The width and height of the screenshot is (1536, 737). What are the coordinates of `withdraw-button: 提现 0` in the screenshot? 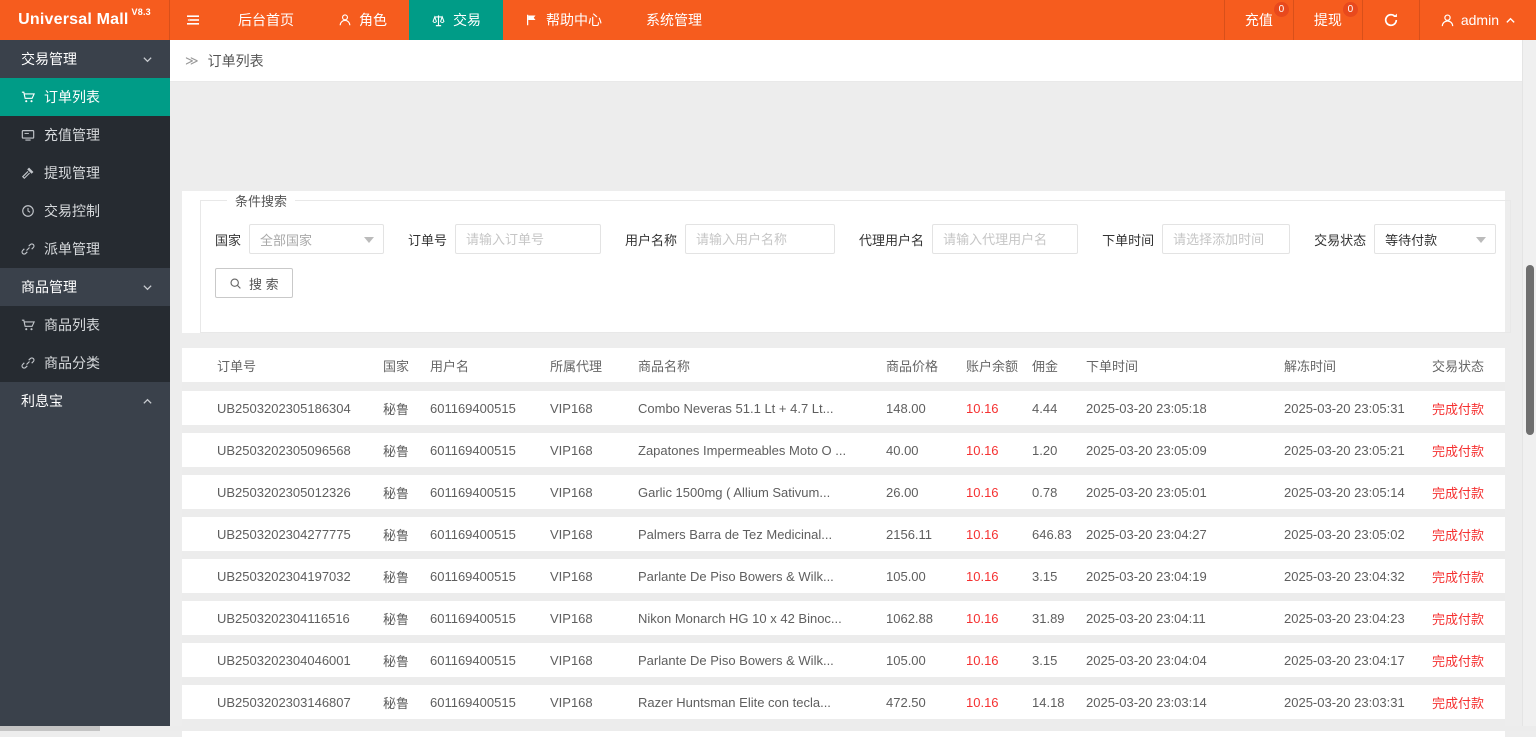 It's located at (1327, 20).